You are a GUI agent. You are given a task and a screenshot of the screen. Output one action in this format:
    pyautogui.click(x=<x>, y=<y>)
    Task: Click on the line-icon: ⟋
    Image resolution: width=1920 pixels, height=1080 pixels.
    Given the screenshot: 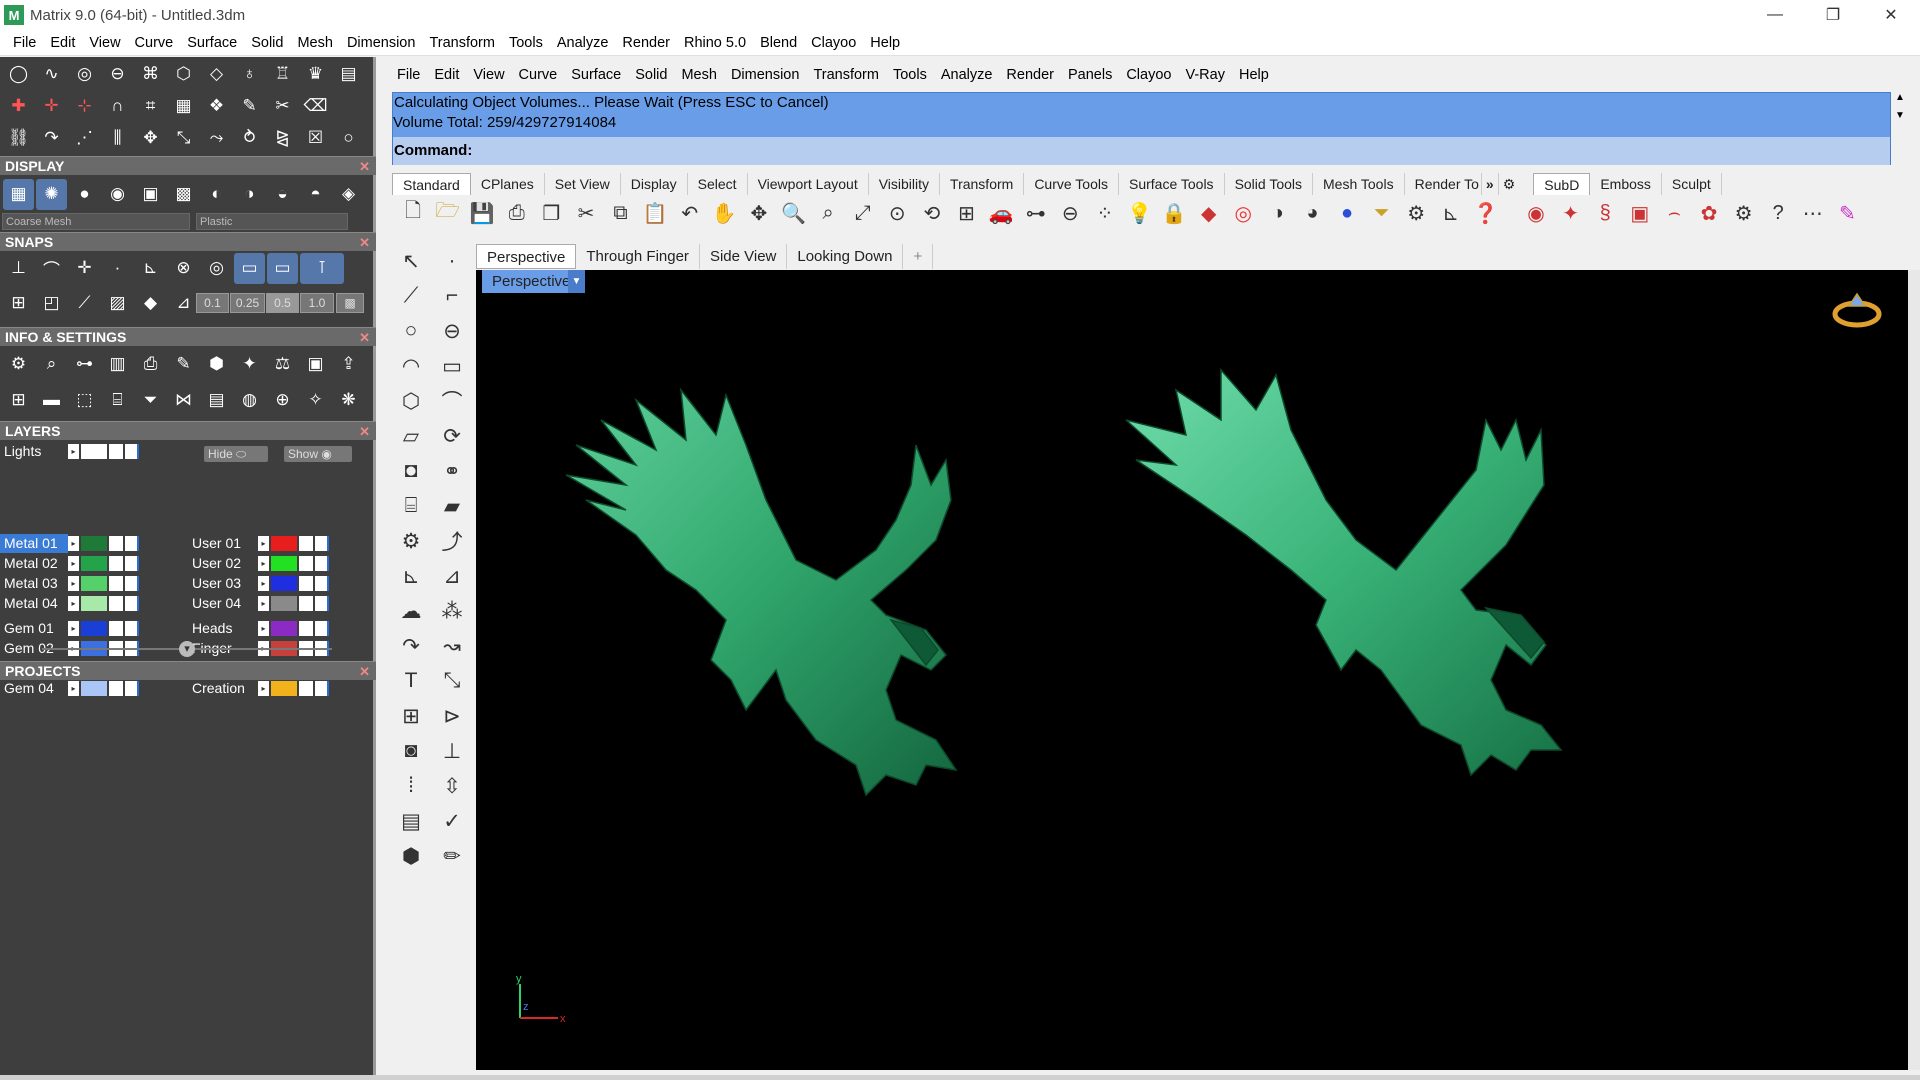 What is the action you would take?
    pyautogui.click(x=84, y=303)
    